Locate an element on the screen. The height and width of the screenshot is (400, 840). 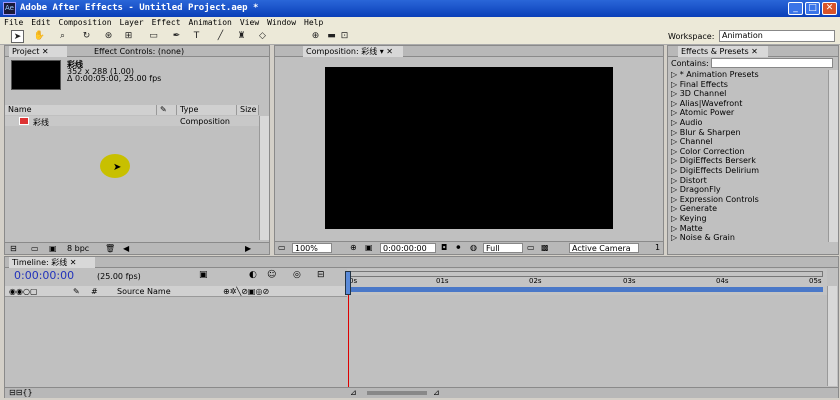
zoom-in-icon: ⊿ is located at coordinates (436, 392).